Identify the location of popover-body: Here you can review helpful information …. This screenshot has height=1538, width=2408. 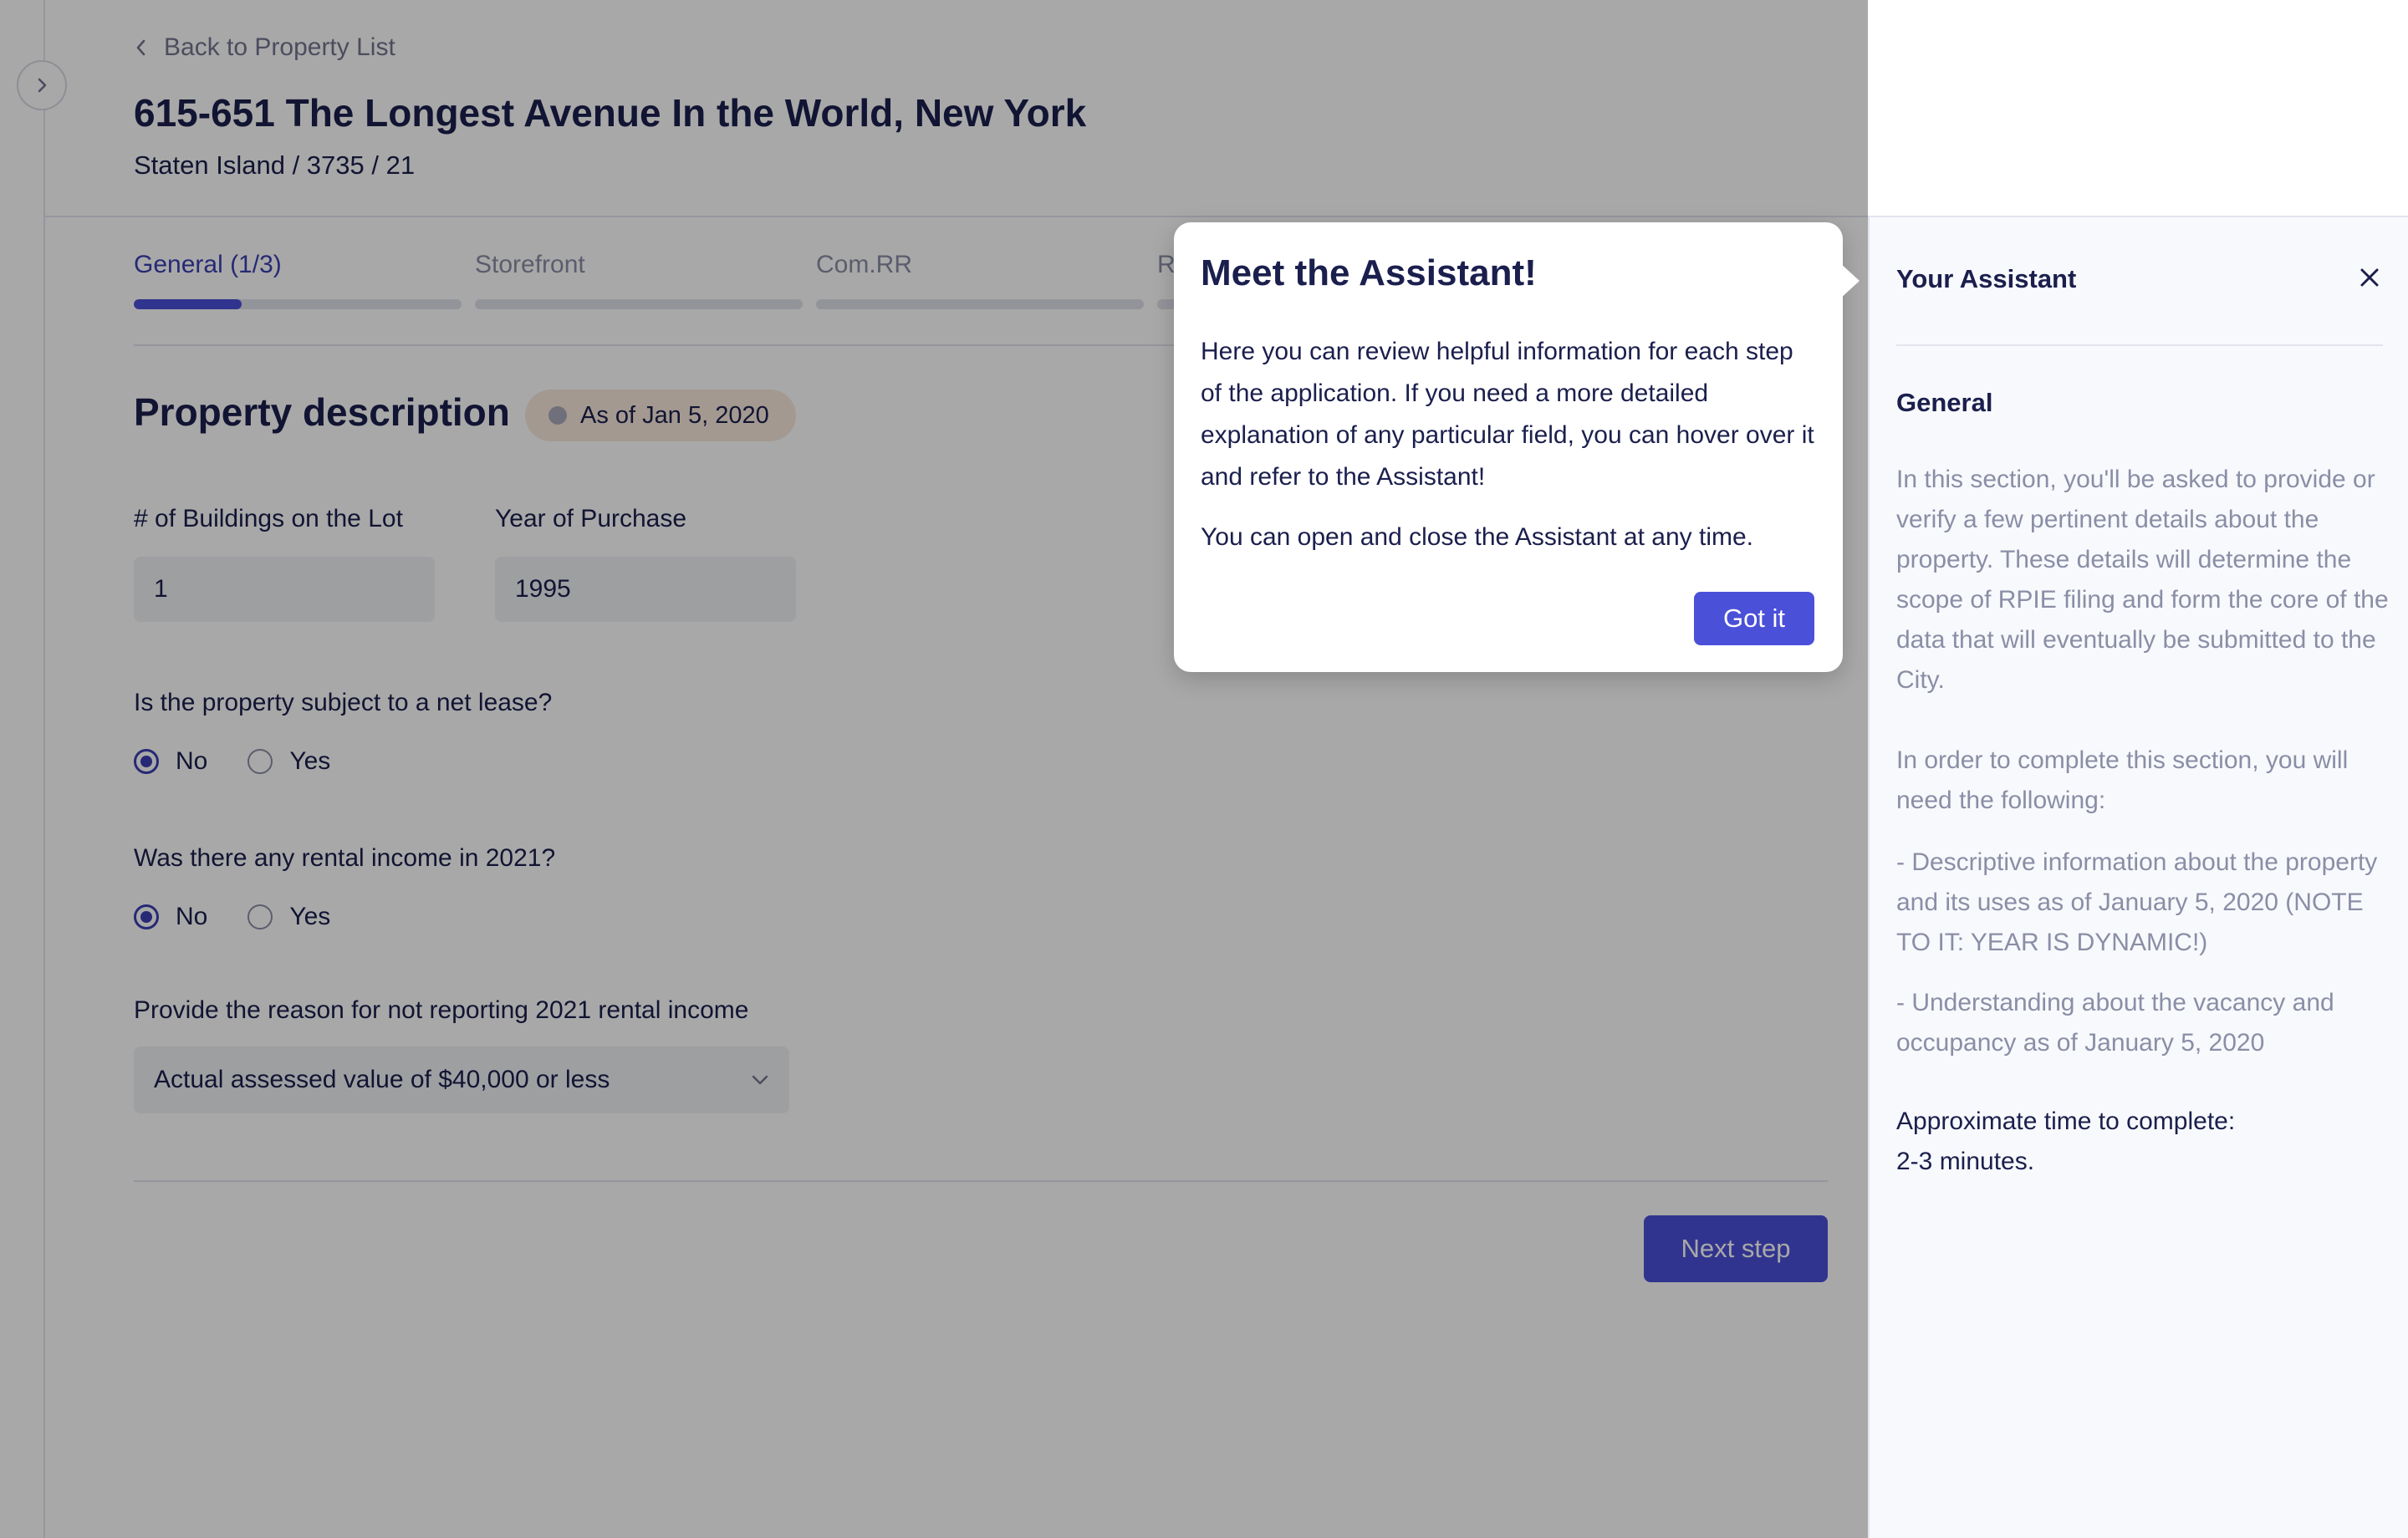
(1507, 415).